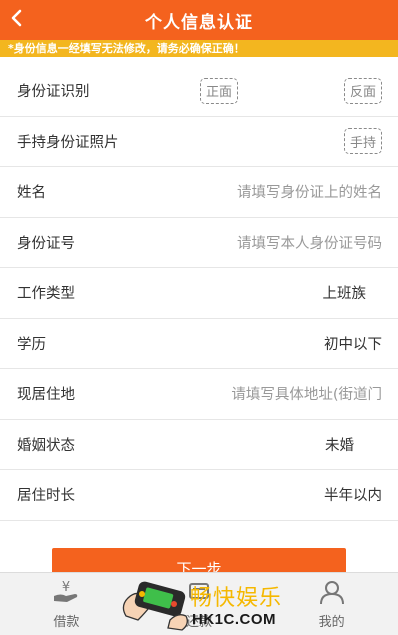  What do you see at coordinates (199, 594) in the screenshot?
I see `repay-icon` at bounding box center [199, 594].